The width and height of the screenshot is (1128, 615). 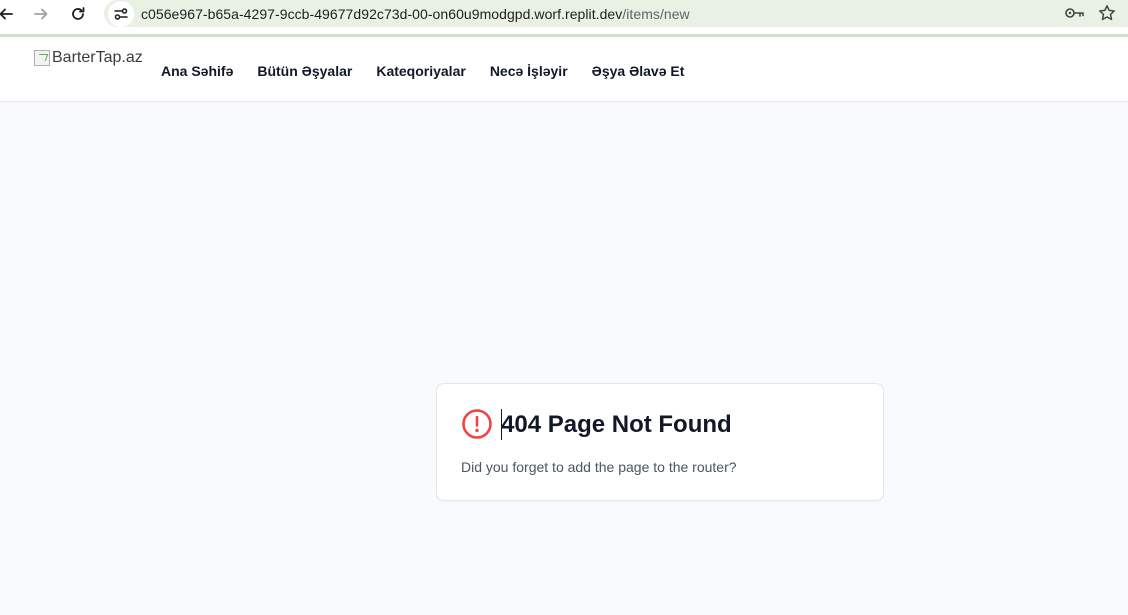 I want to click on nav-link-all-items: Bütün Əşyalar, so click(x=304, y=71).